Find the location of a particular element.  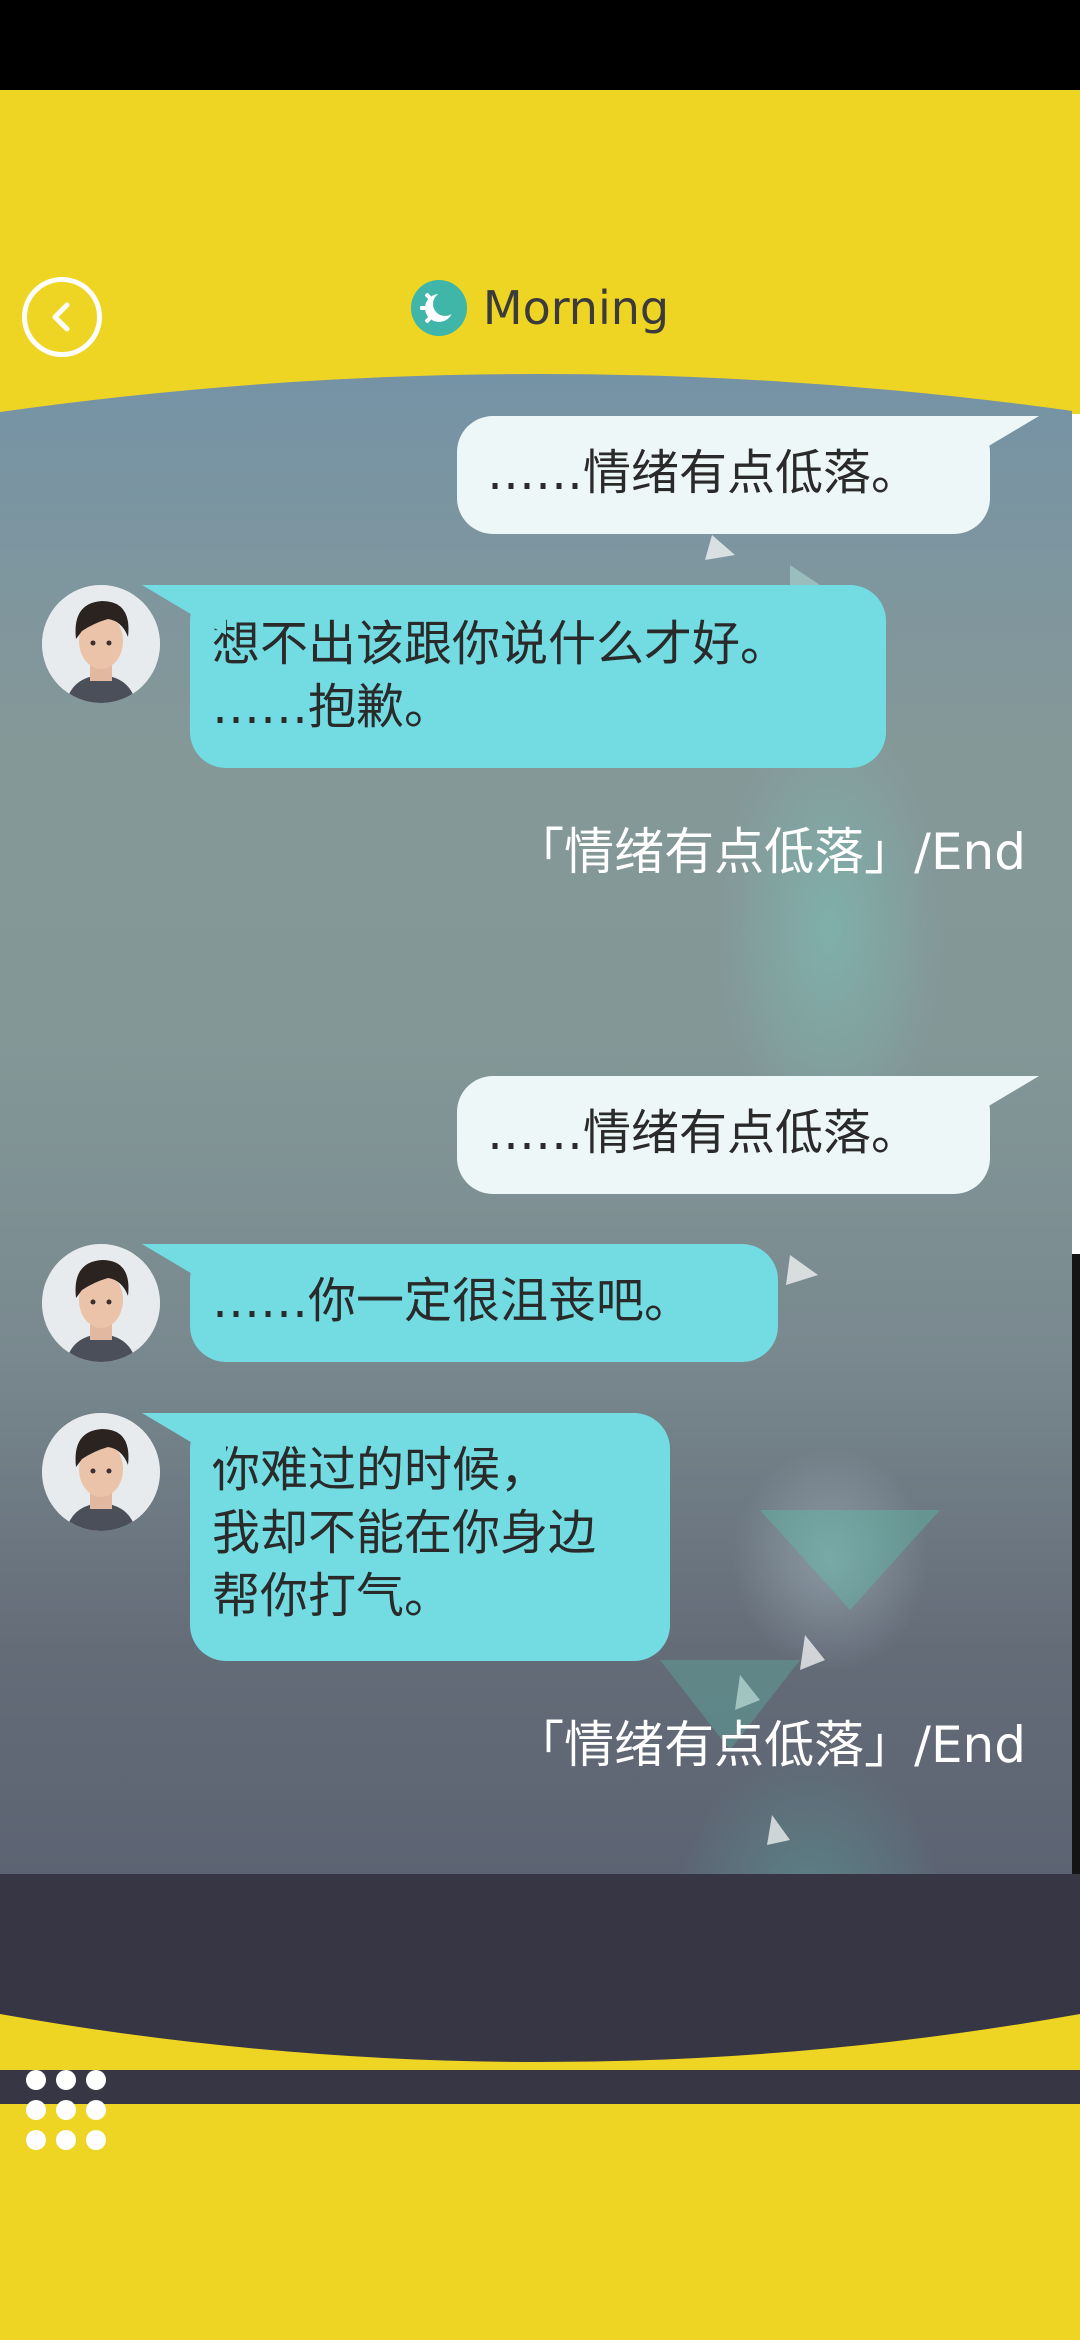

message-line: 想不出该跟你说什么才好。 is located at coordinates (500, 644).